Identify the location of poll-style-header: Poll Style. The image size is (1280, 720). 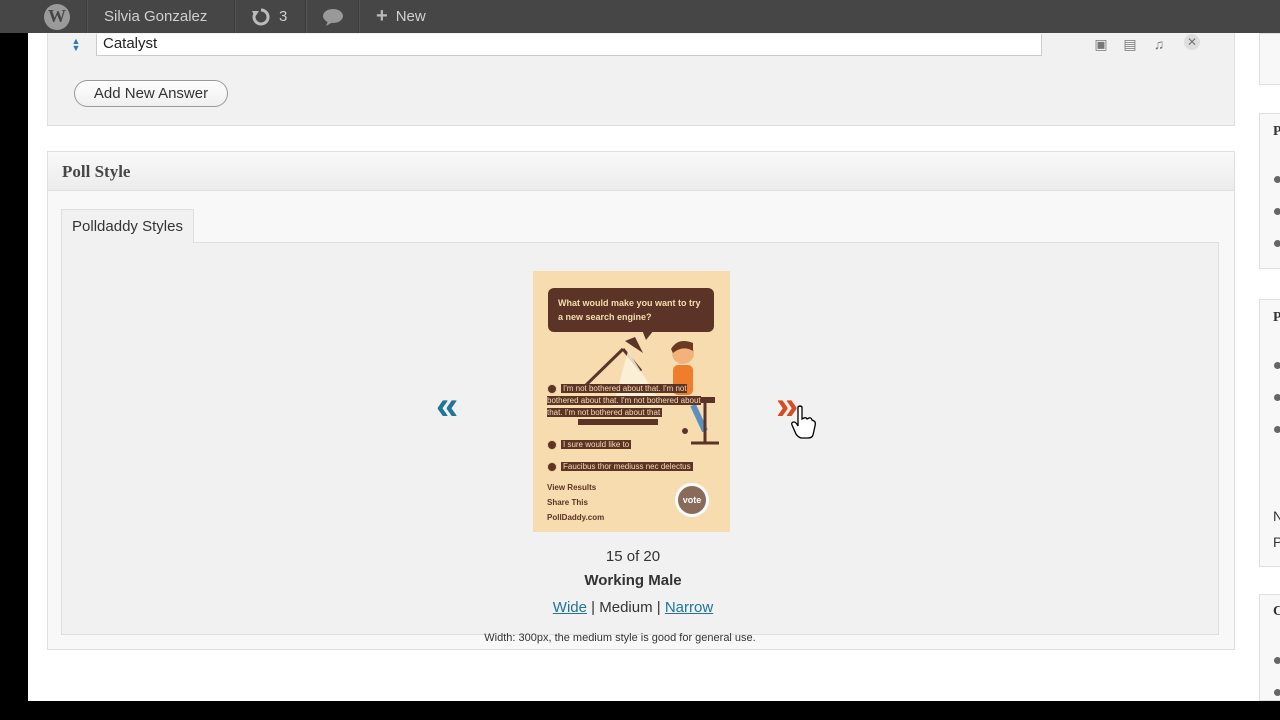
(641, 171).